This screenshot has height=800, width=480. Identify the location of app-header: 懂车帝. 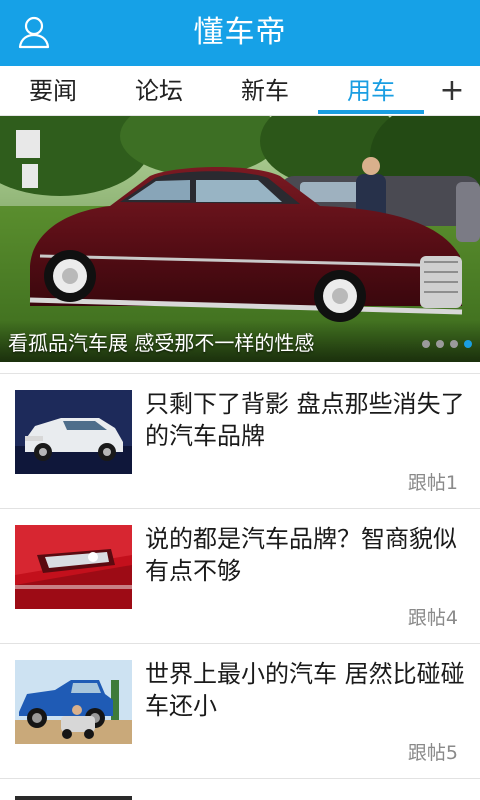
(240, 33).